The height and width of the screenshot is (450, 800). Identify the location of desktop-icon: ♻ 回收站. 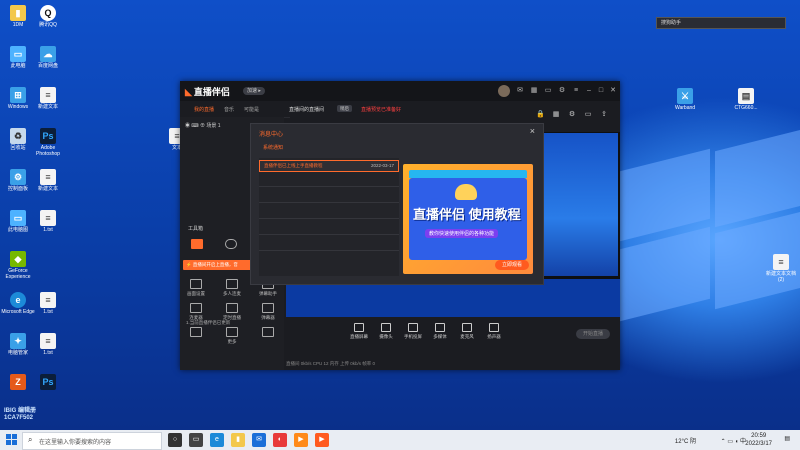
(18, 139).